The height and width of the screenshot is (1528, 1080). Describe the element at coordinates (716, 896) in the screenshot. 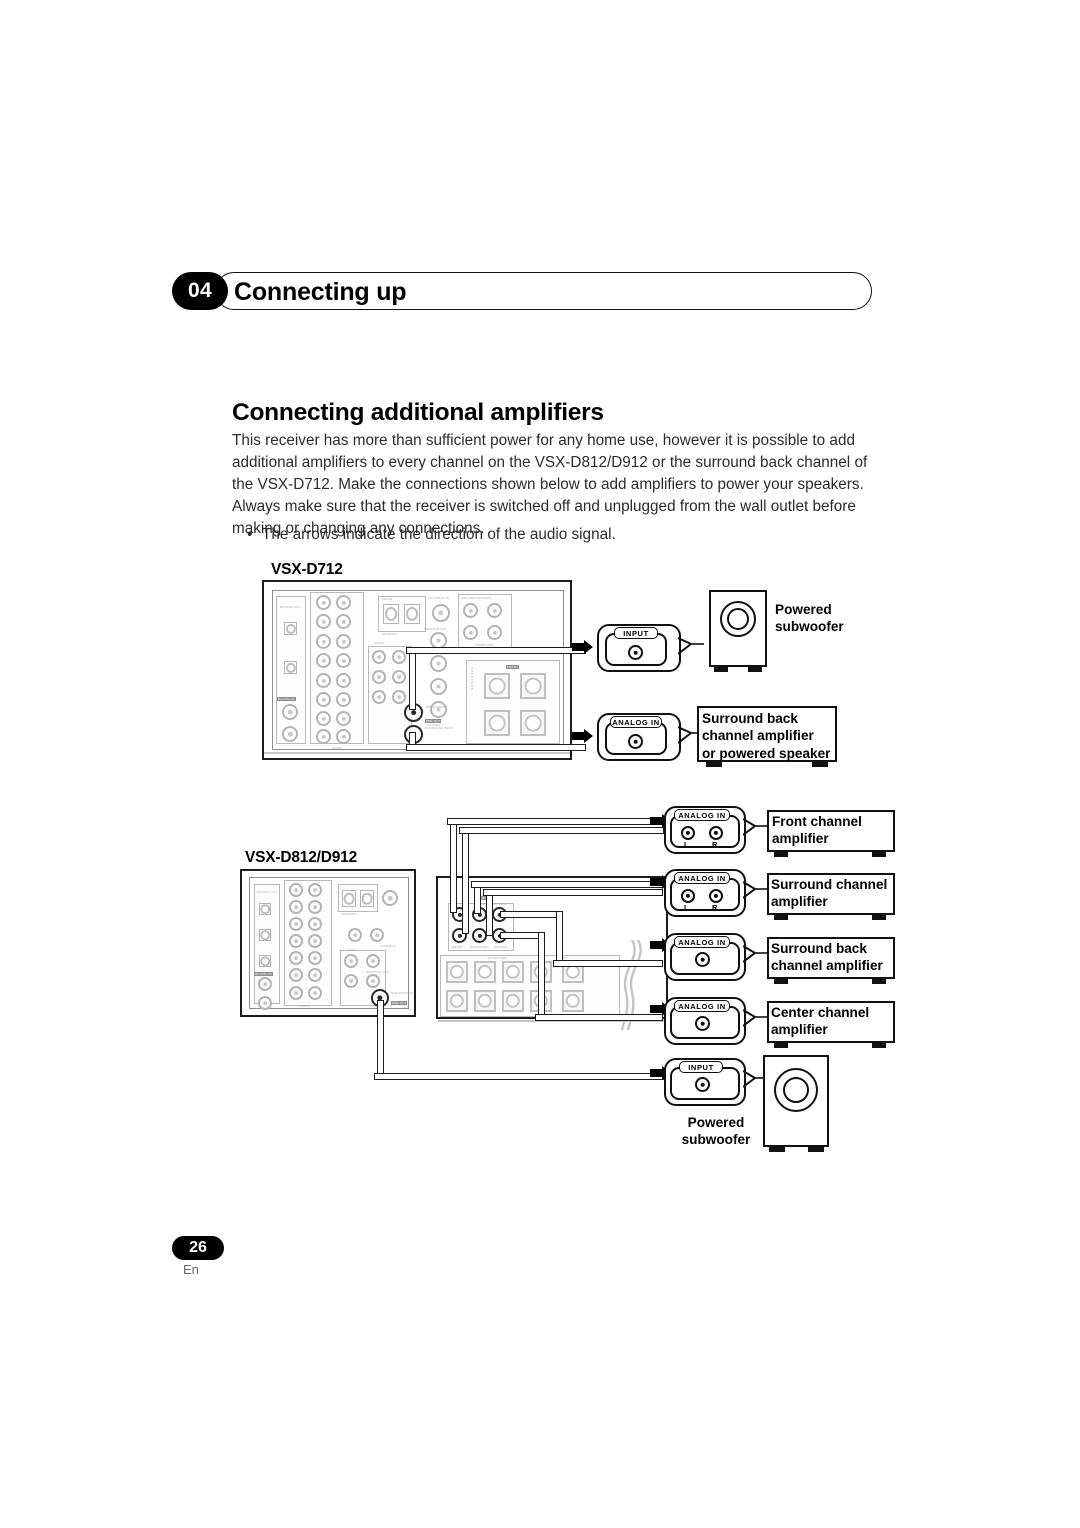

I see `callout-jack-surround-r` at that location.